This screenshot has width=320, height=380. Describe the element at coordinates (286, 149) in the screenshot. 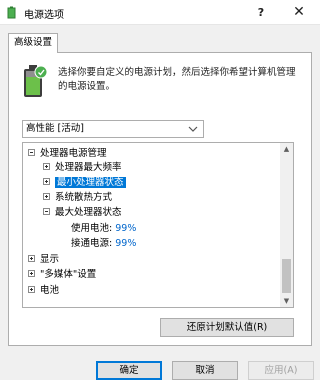

I see `scroll-up-arrow-icon: ▲` at that location.